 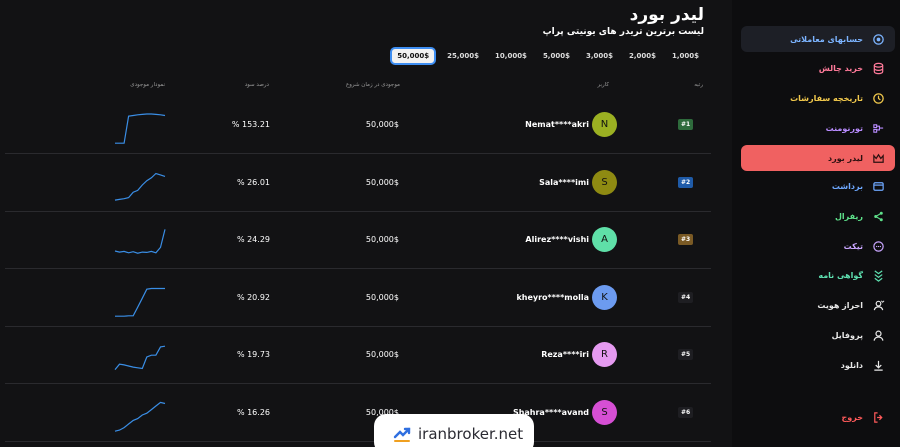 I want to click on download-icon, so click(x=878, y=365).